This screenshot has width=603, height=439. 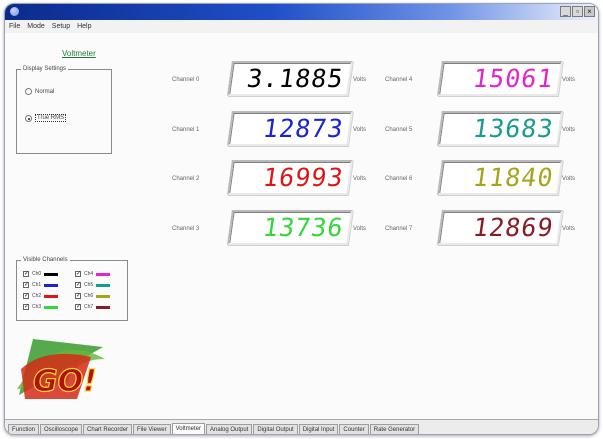 What do you see at coordinates (37, 307) in the screenshot?
I see `ch3-label: Ch3` at bounding box center [37, 307].